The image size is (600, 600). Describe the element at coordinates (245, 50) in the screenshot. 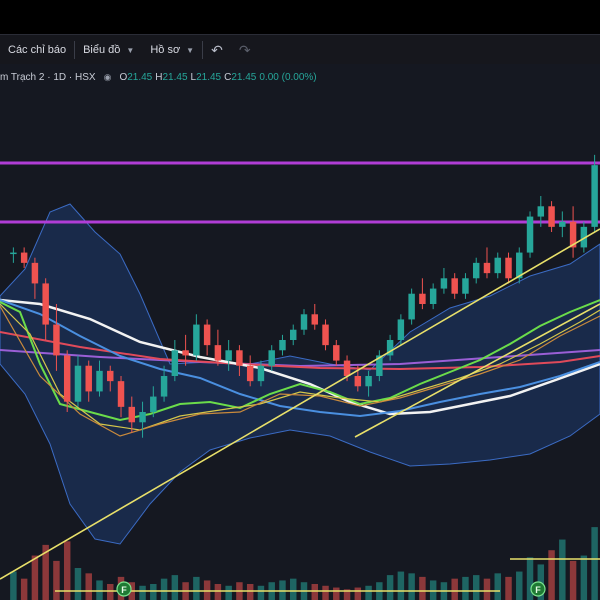

I see `redo-icon: ↷` at that location.